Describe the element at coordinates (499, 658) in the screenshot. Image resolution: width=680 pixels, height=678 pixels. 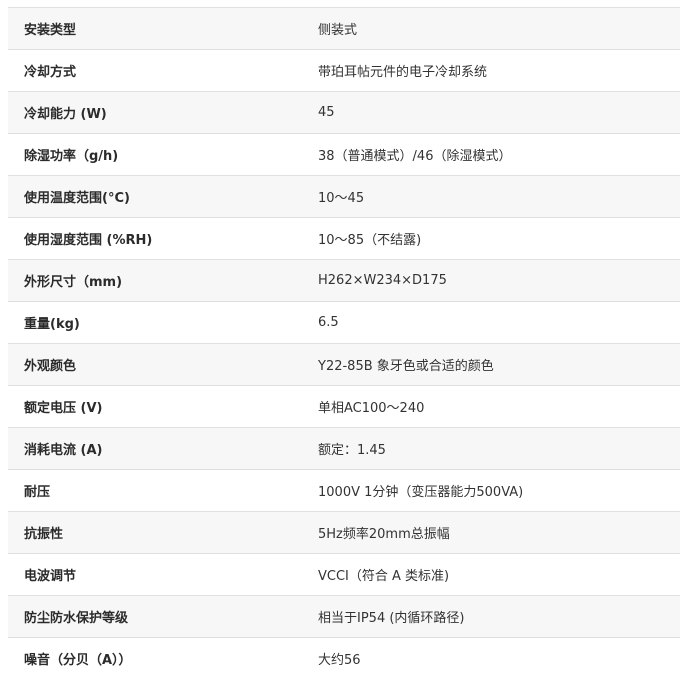
I see `spec-value: 大约56` at that location.